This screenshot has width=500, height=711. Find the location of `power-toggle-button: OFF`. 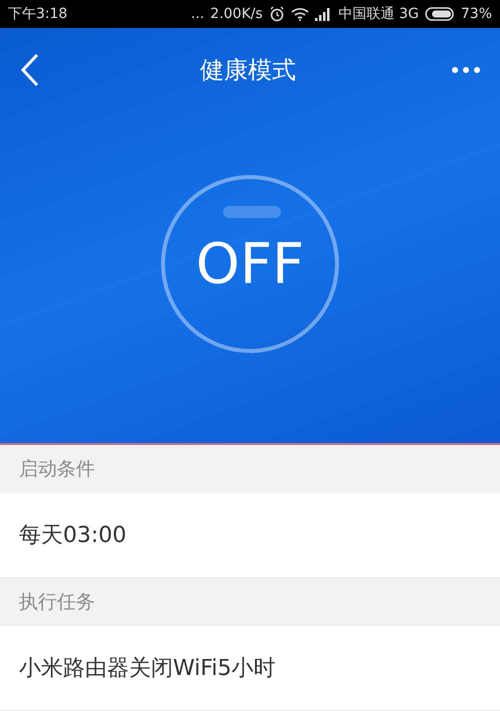

power-toggle-button: OFF is located at coordinates (250, 264).